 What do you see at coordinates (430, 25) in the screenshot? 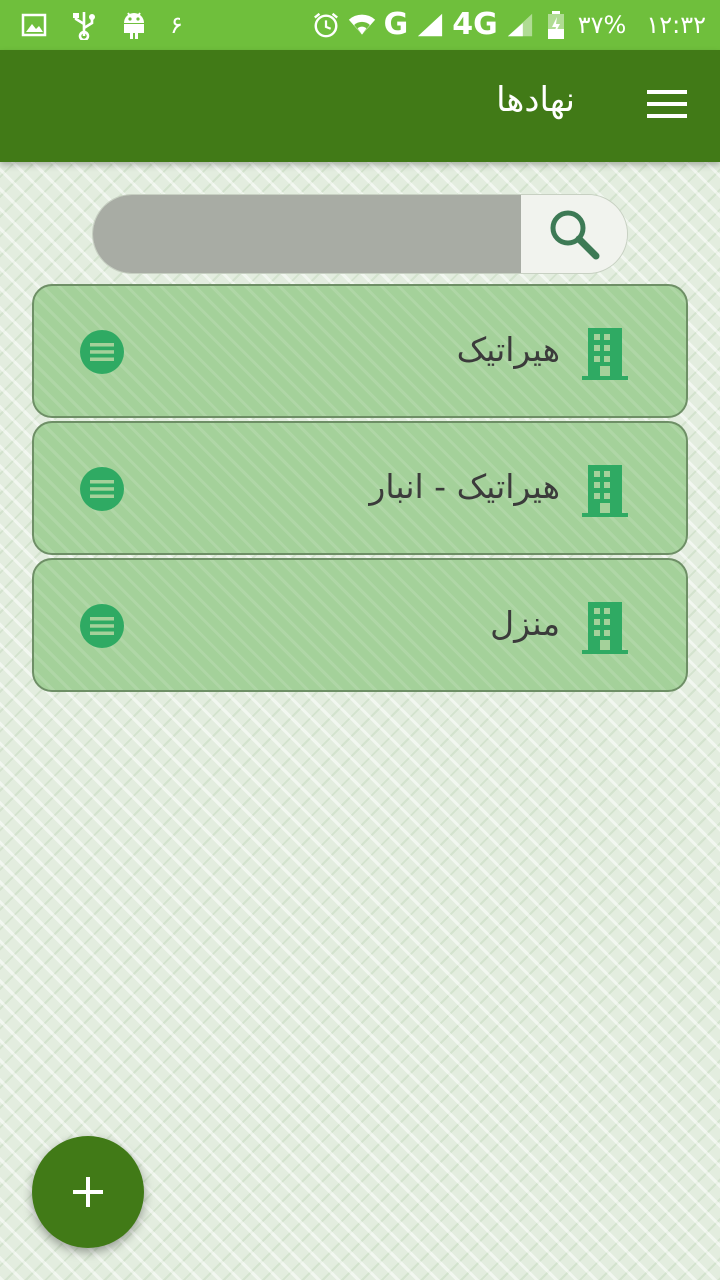
I see `signal-icon` at bounding box center [430, 25].